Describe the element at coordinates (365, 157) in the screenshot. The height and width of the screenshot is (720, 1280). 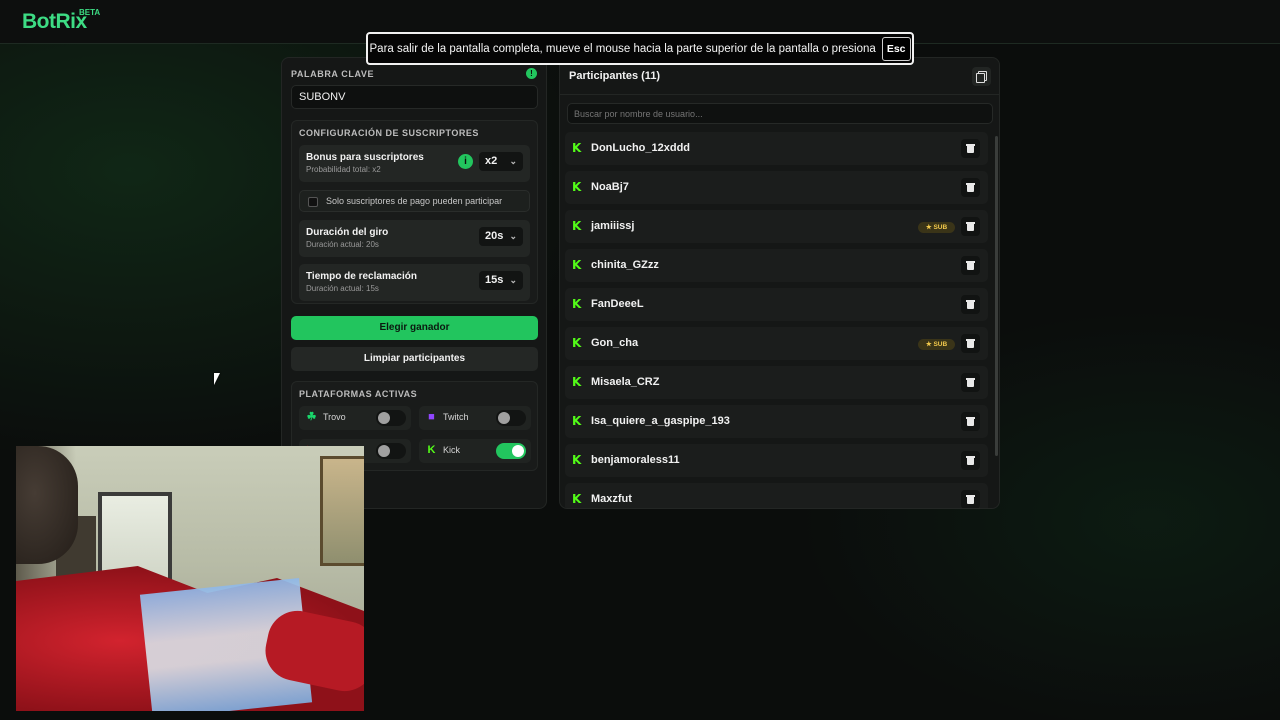
I see `bonus-title: Bonus para suscriptores` at that location.